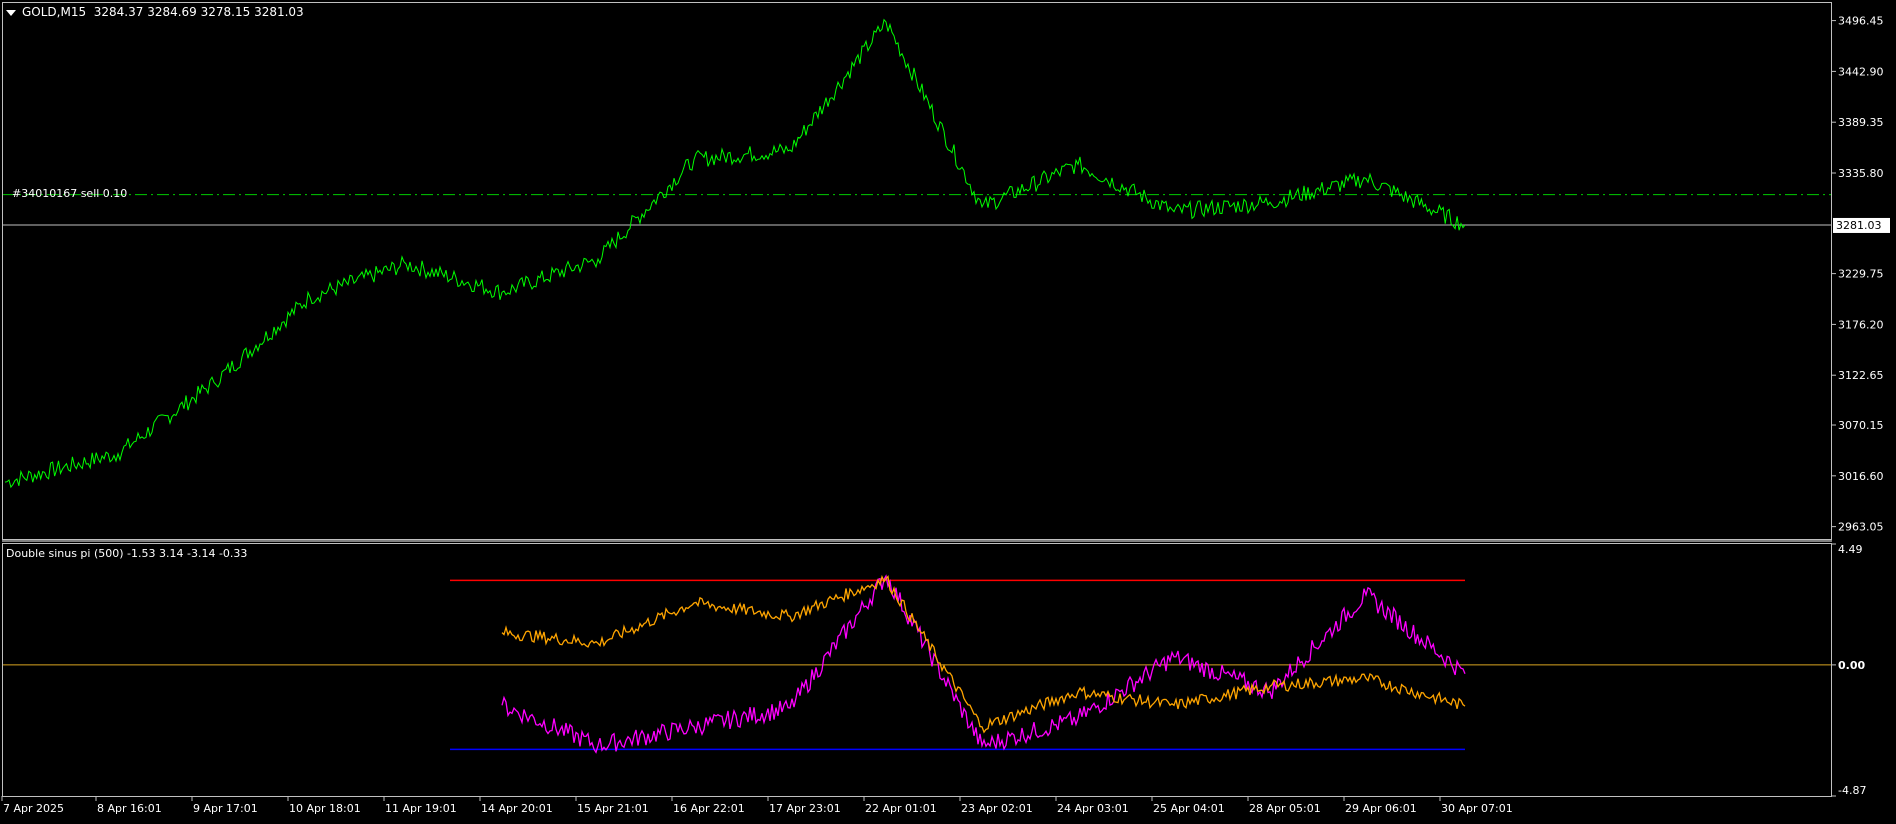  Describe the element at coordinates (1285, 808) in the screenshot. I see `time-tick-label: 28 Apr 05:01` at that location.